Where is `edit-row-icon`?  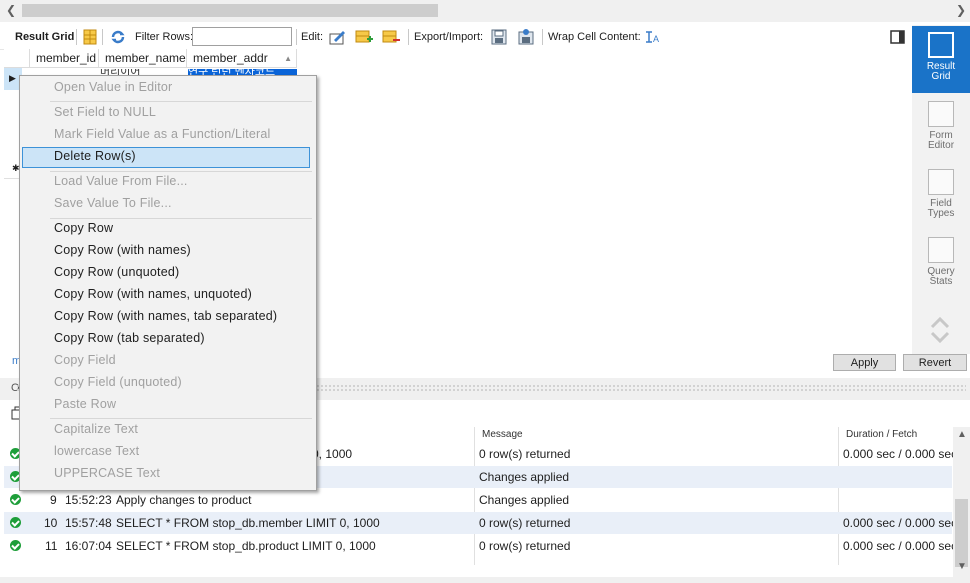
edit-row-icon is located at coordinates (337, 37).